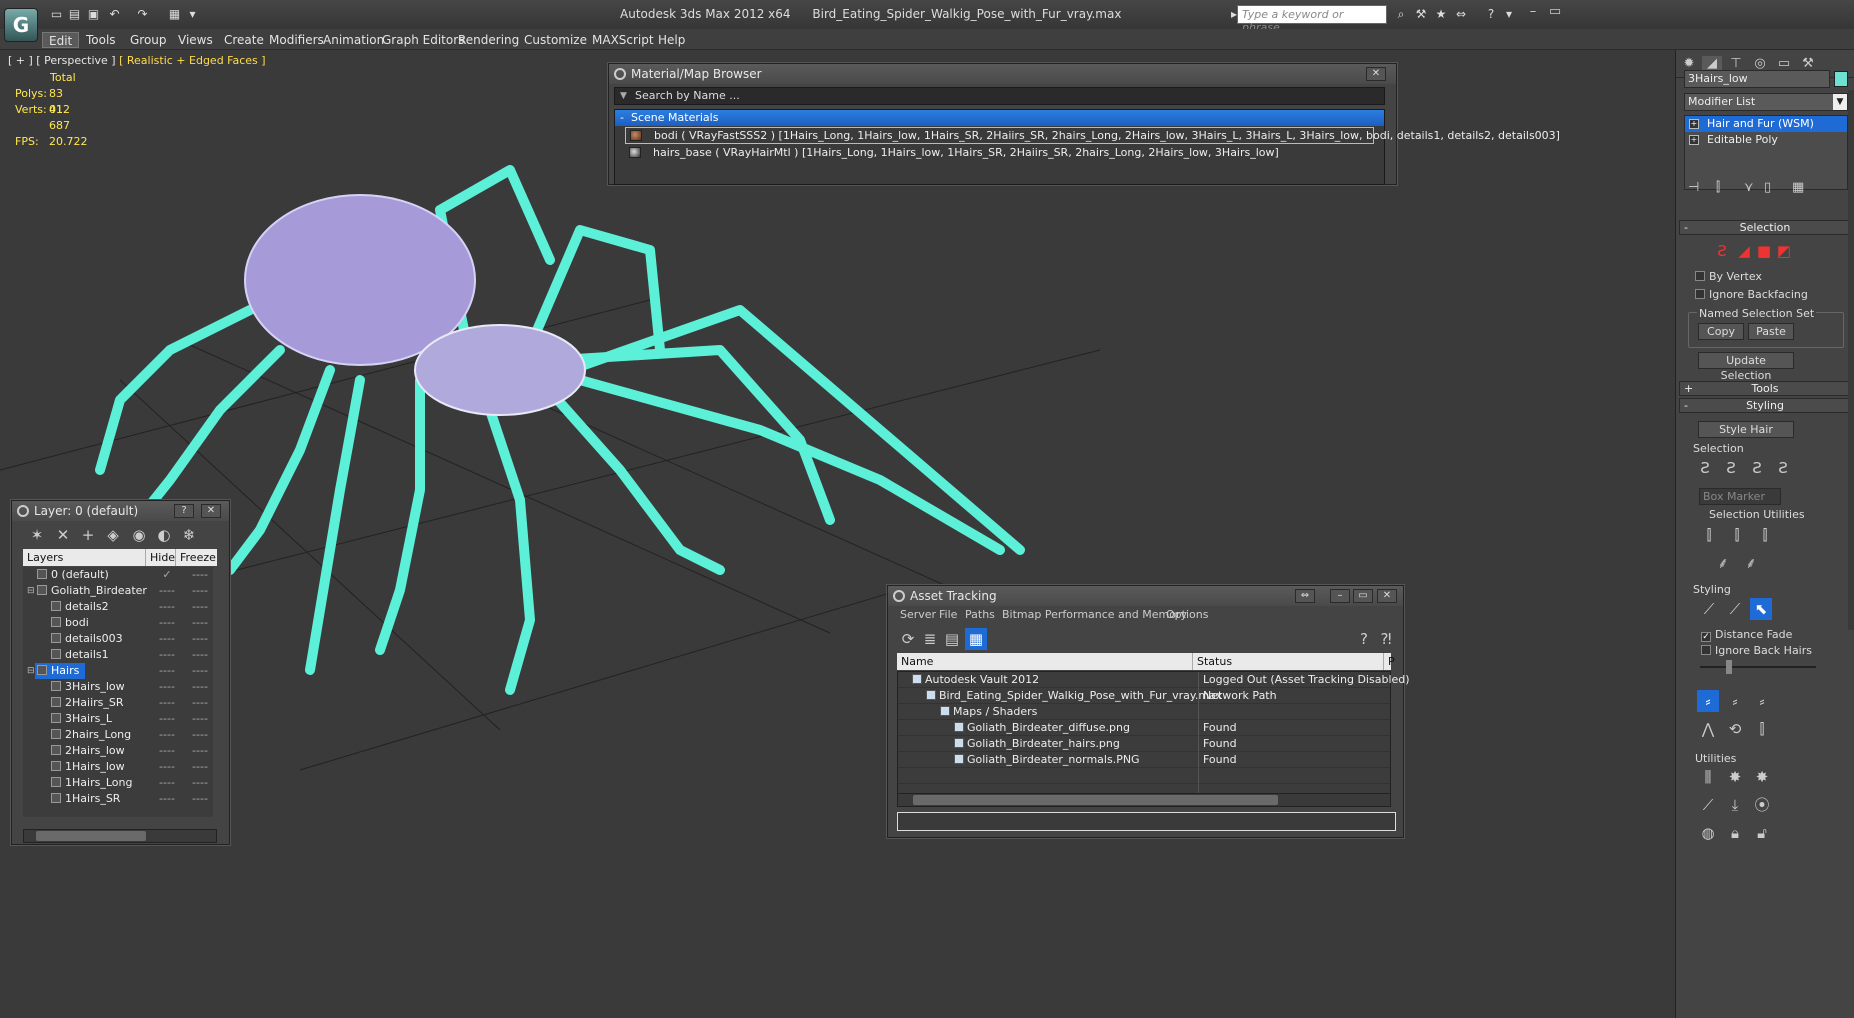 This screenshot has width=1854, height=1018. Describe the element at coordinates (192, 60) in the screenshot. I see `viewport-shading-menu: [ Realistic + Edged Faces ]` at that location.